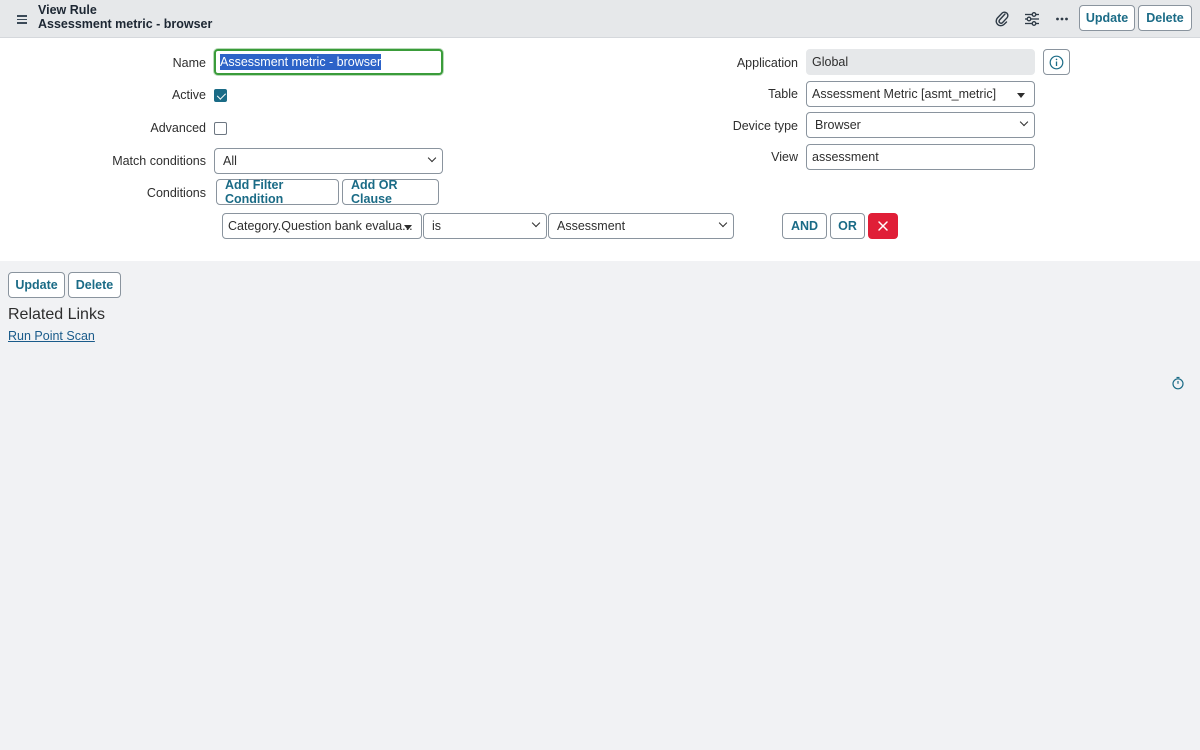 The image size is (1200, 750). I want to click on name-field: Assessment metric - browser, so click(328, 62).